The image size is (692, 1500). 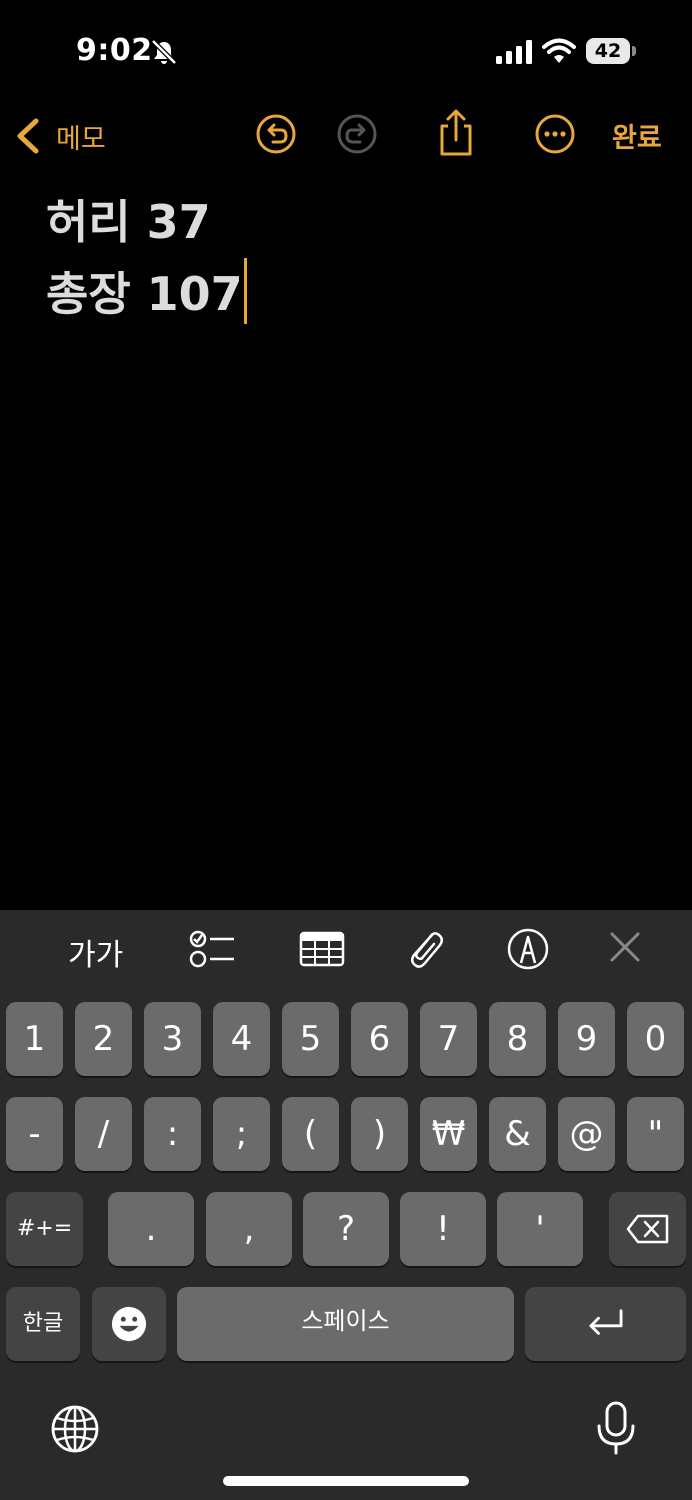 I want to click on key-open-paren: (, so click(x=310, y=1134).